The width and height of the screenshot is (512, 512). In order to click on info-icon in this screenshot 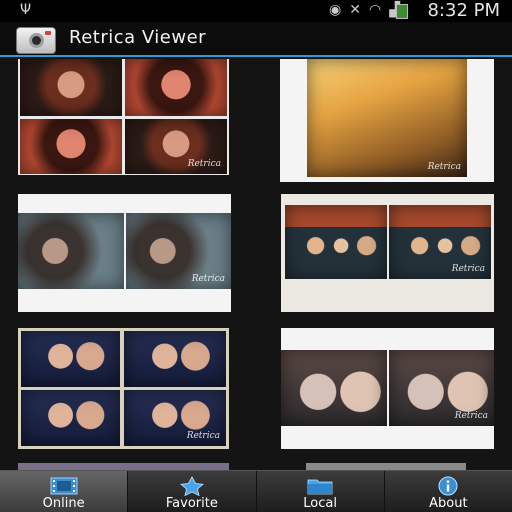, I will do `click(448, 486)`.